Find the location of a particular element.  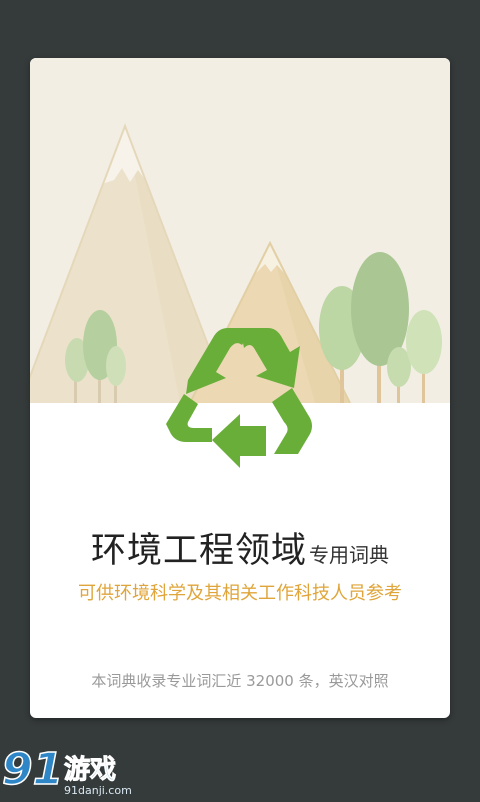

app-subtitle: 可供环境科学及其相关工作科技人员参考 is located at coordinates (240, 593).